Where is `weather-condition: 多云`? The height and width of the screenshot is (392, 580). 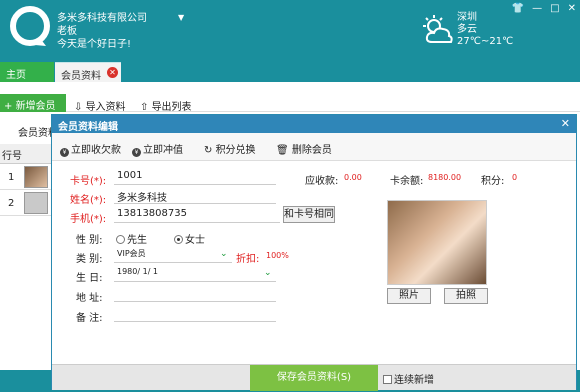 weather-condition: 多云 is located at coordinates (467, 29).